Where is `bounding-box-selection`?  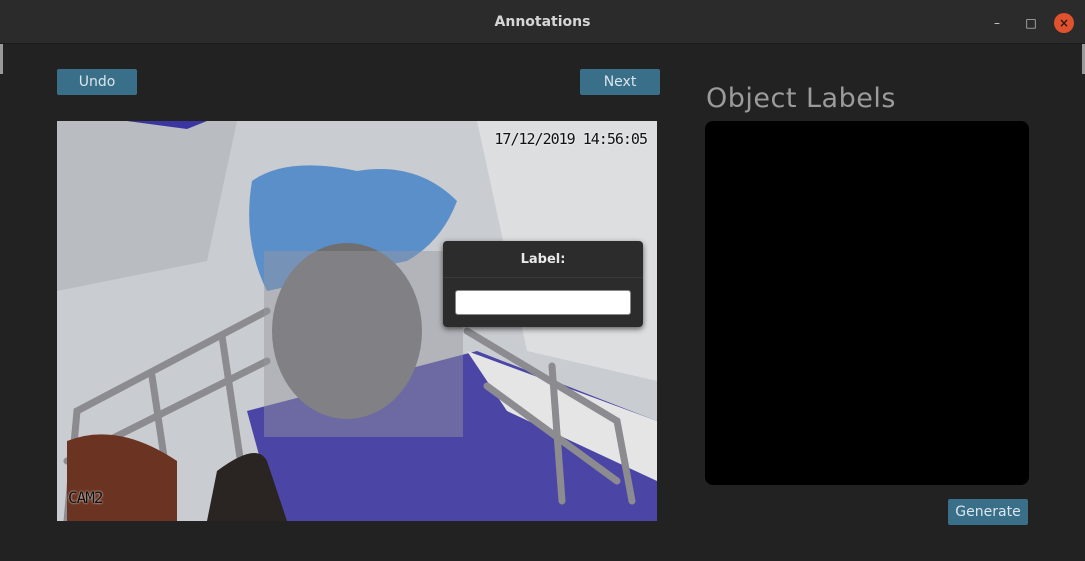 bounding-box-selection is located at coordinates (363, 344).